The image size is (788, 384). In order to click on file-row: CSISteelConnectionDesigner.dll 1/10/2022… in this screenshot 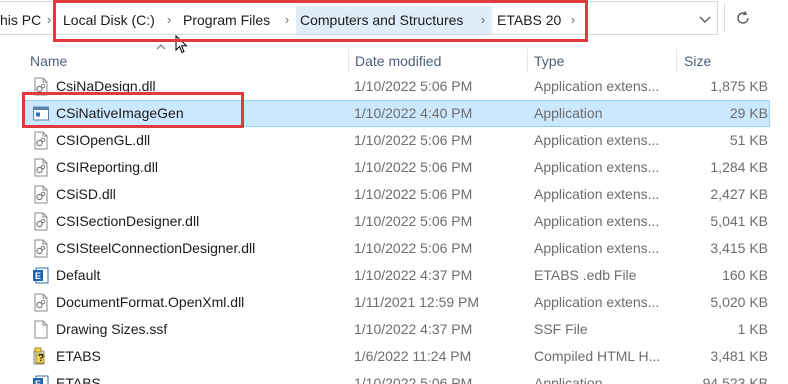, I will do `click(394, 248)`.